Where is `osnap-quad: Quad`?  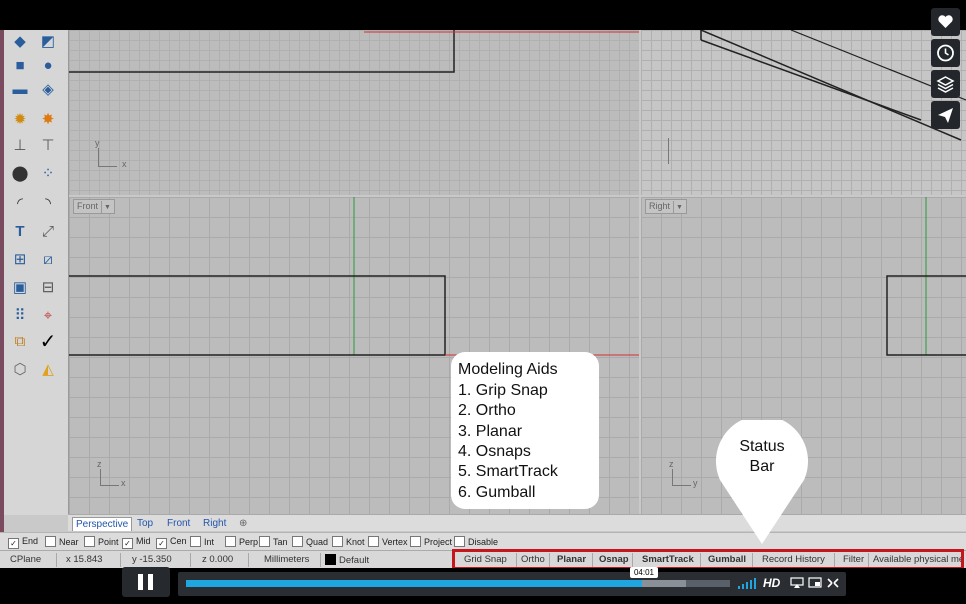
osnap-quad: Quad is located at coordinates (310, 542).